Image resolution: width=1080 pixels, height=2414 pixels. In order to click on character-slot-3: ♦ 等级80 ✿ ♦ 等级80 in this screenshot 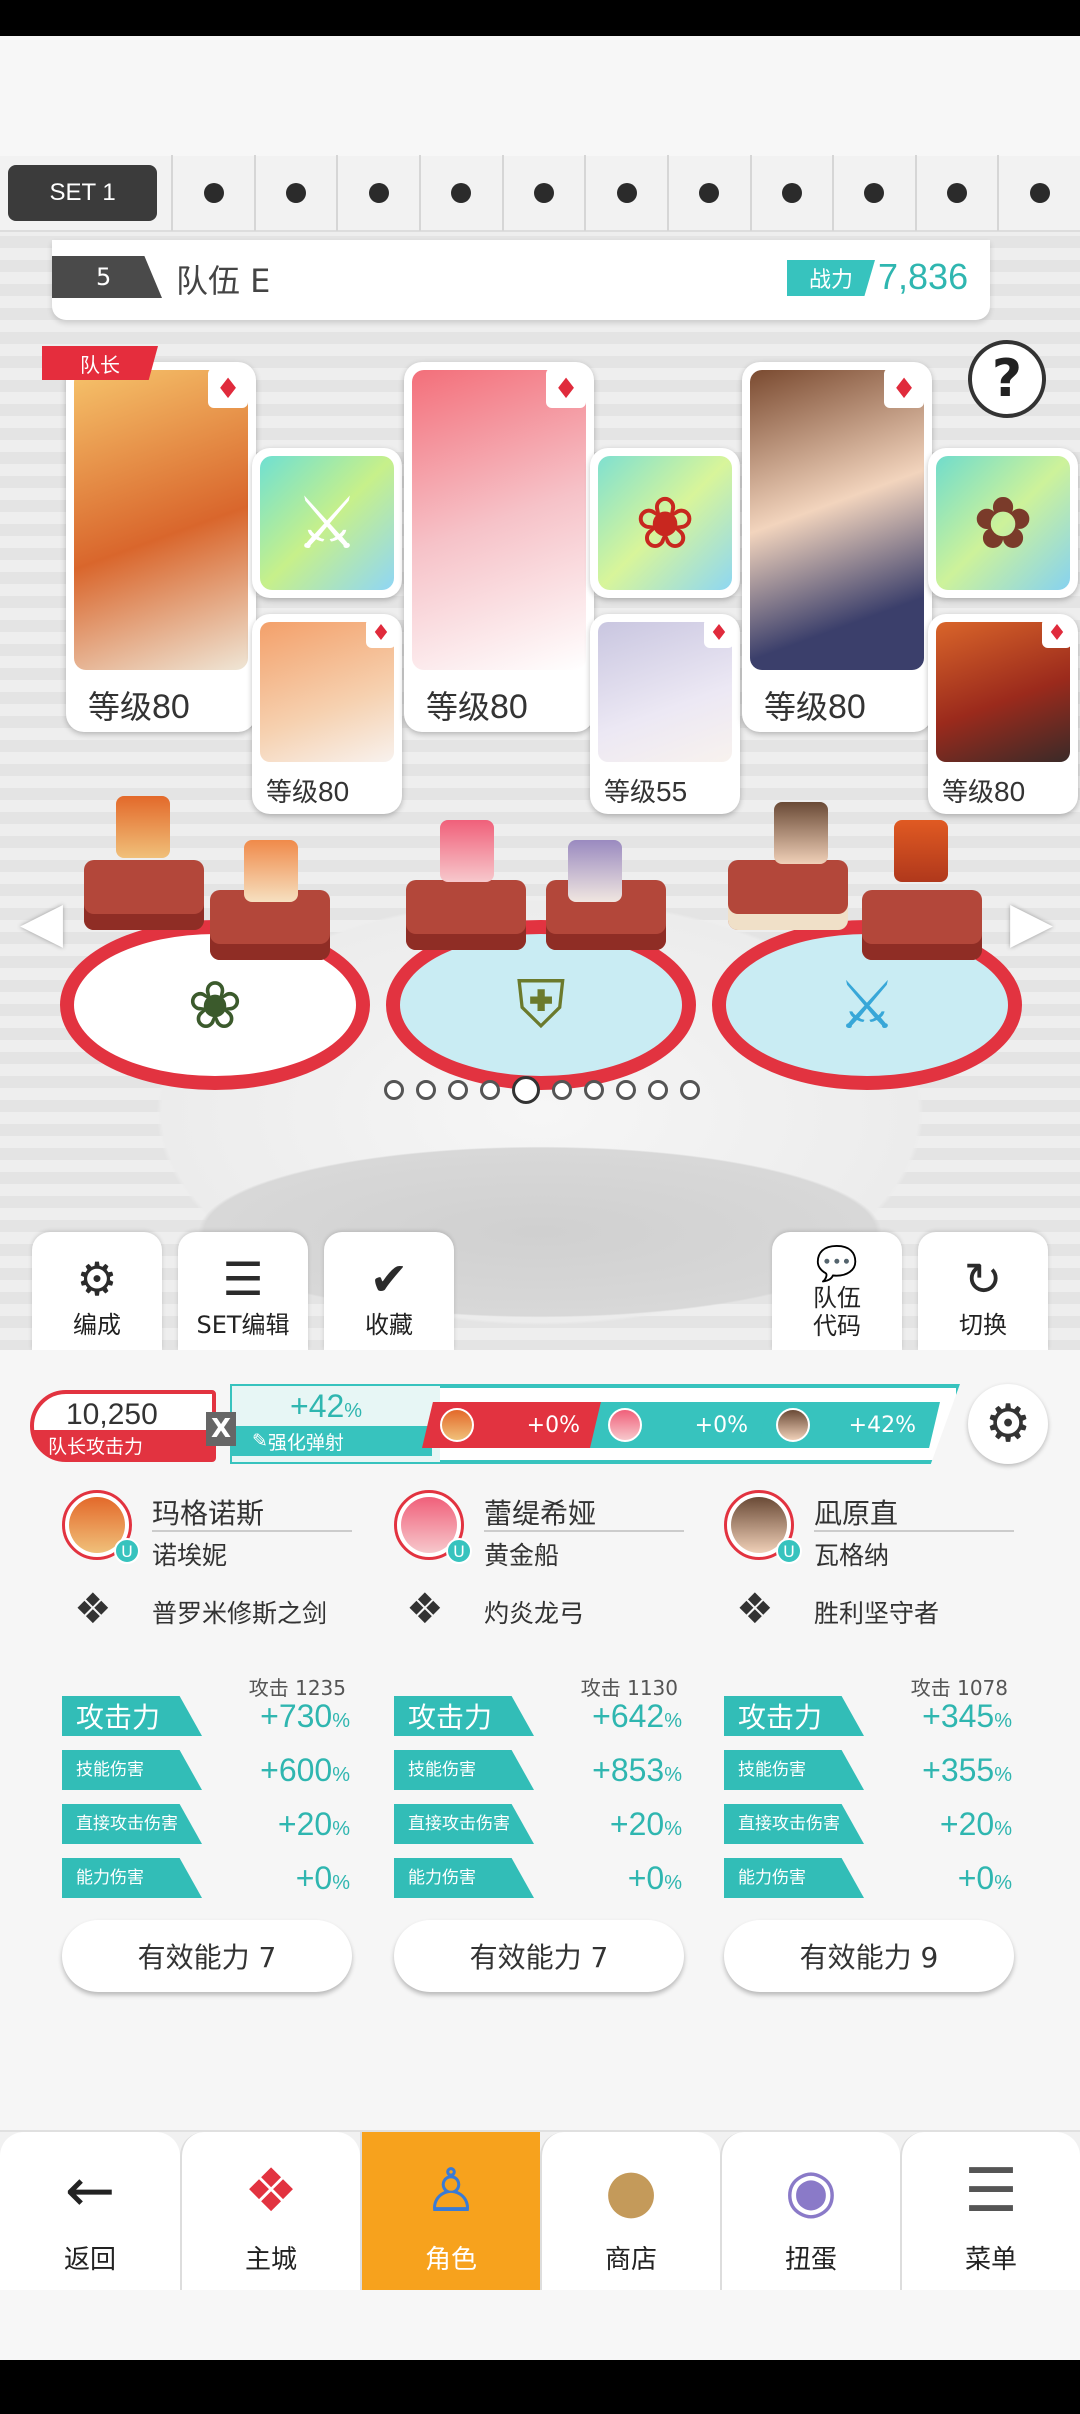, I will do `click(905, 587)`.